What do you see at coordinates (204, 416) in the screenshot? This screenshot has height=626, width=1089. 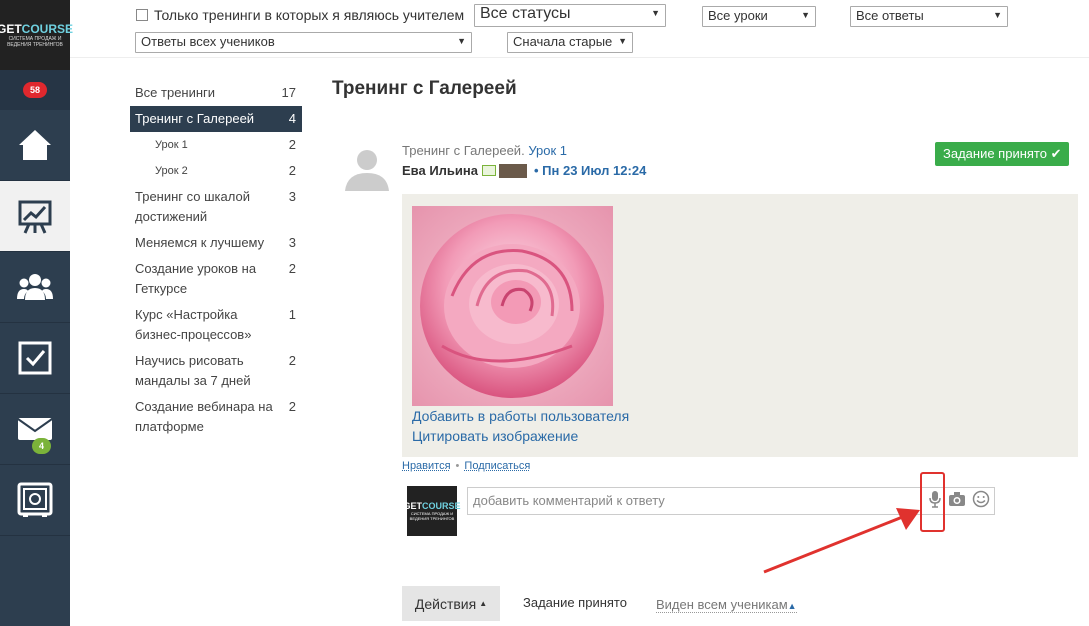 I see `training-label: Создание вебинара на платформе` at bounding box center [204, 416].